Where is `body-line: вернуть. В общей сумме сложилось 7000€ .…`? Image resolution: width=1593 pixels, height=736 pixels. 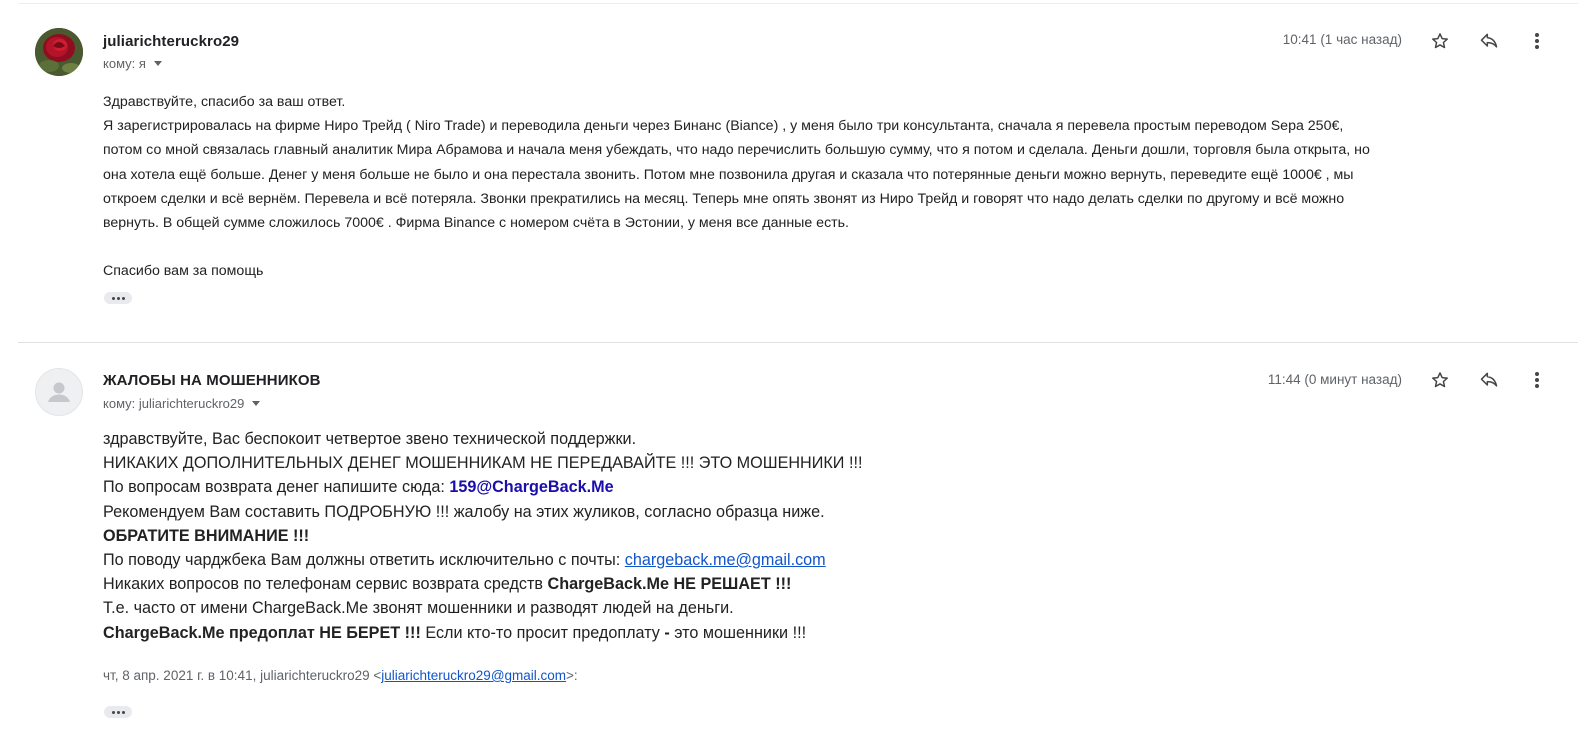
body-line: вернуть. В общей сумме сложилось 7000€ .… is located at coordinates (476, 223).